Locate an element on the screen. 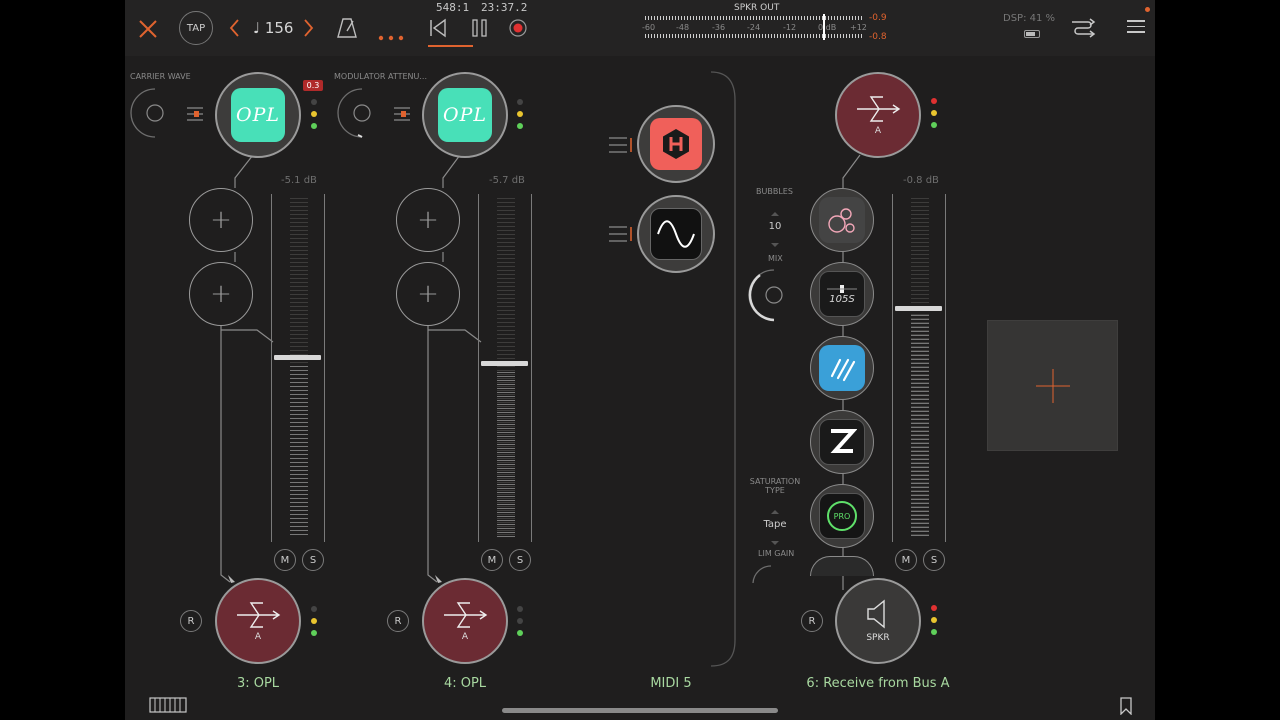 The image size is (1280, 720). ch6-receive-bus-node: A is located at coordinates (878, 115).